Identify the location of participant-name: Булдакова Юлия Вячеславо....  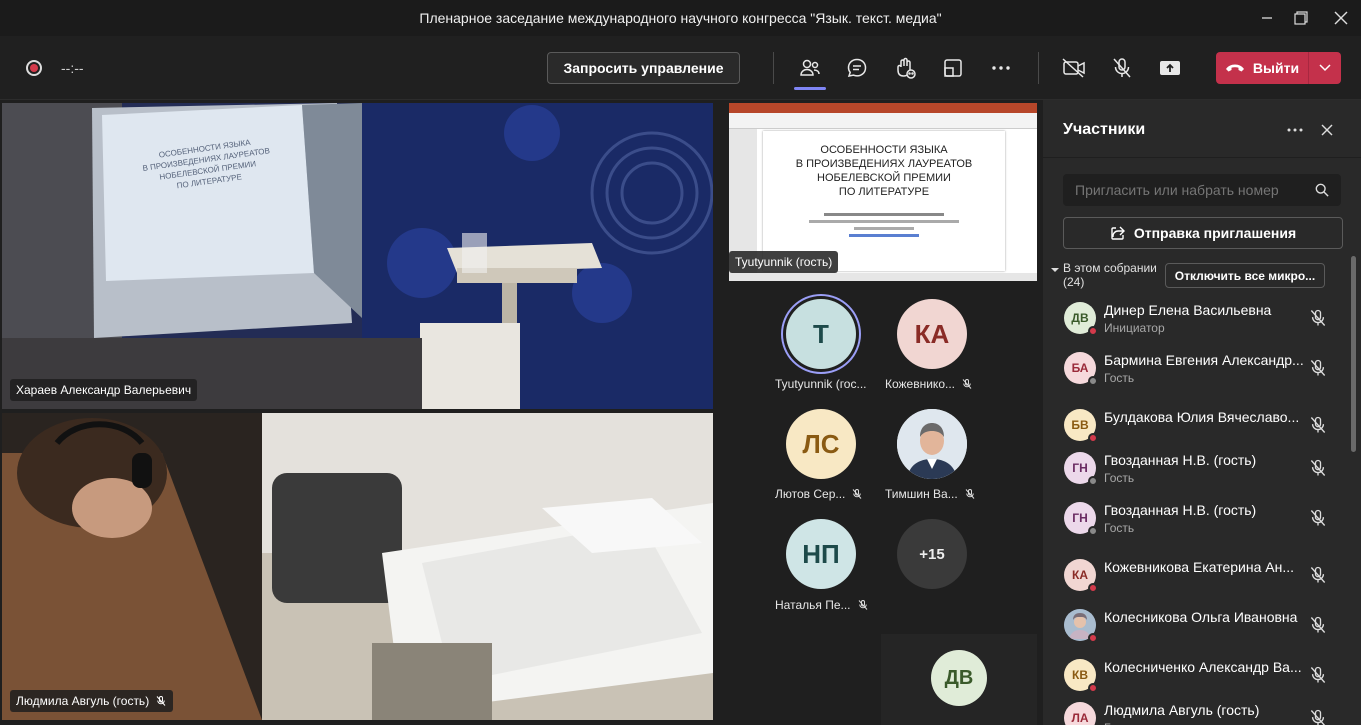
(1202, 417).